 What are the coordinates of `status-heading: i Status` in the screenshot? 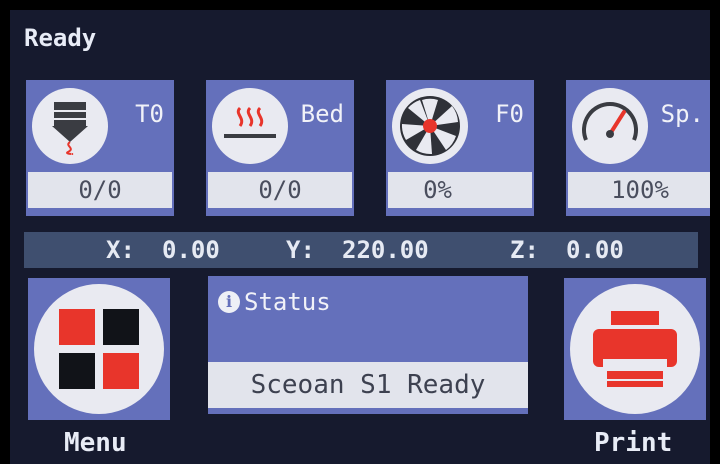 It's located at (274, 302).